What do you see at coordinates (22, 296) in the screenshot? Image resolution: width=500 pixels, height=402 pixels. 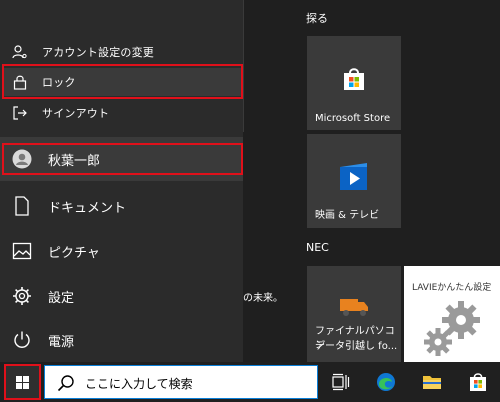 I see `gear-icon` at bounding box center [22, 296].